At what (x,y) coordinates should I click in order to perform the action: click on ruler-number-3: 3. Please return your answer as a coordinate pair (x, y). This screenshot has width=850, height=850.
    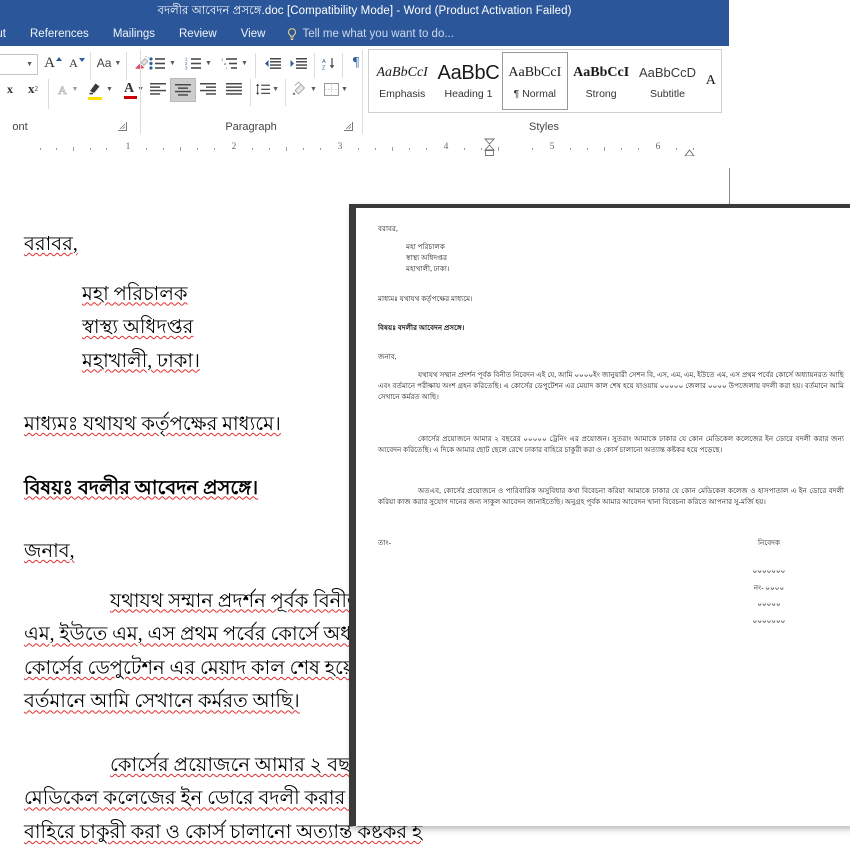
    Looking at the image, I should click on (340, 147).